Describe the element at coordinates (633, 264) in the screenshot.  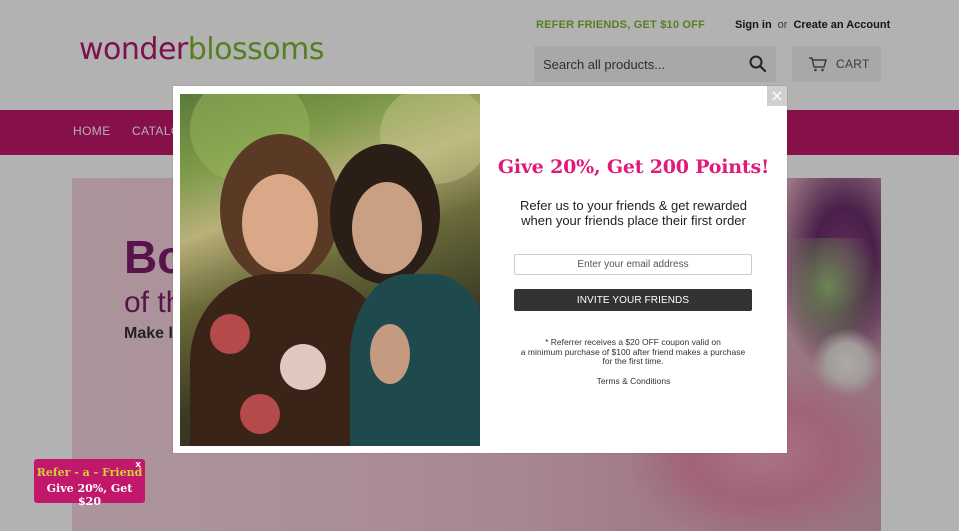
I see `email-input` at that location.